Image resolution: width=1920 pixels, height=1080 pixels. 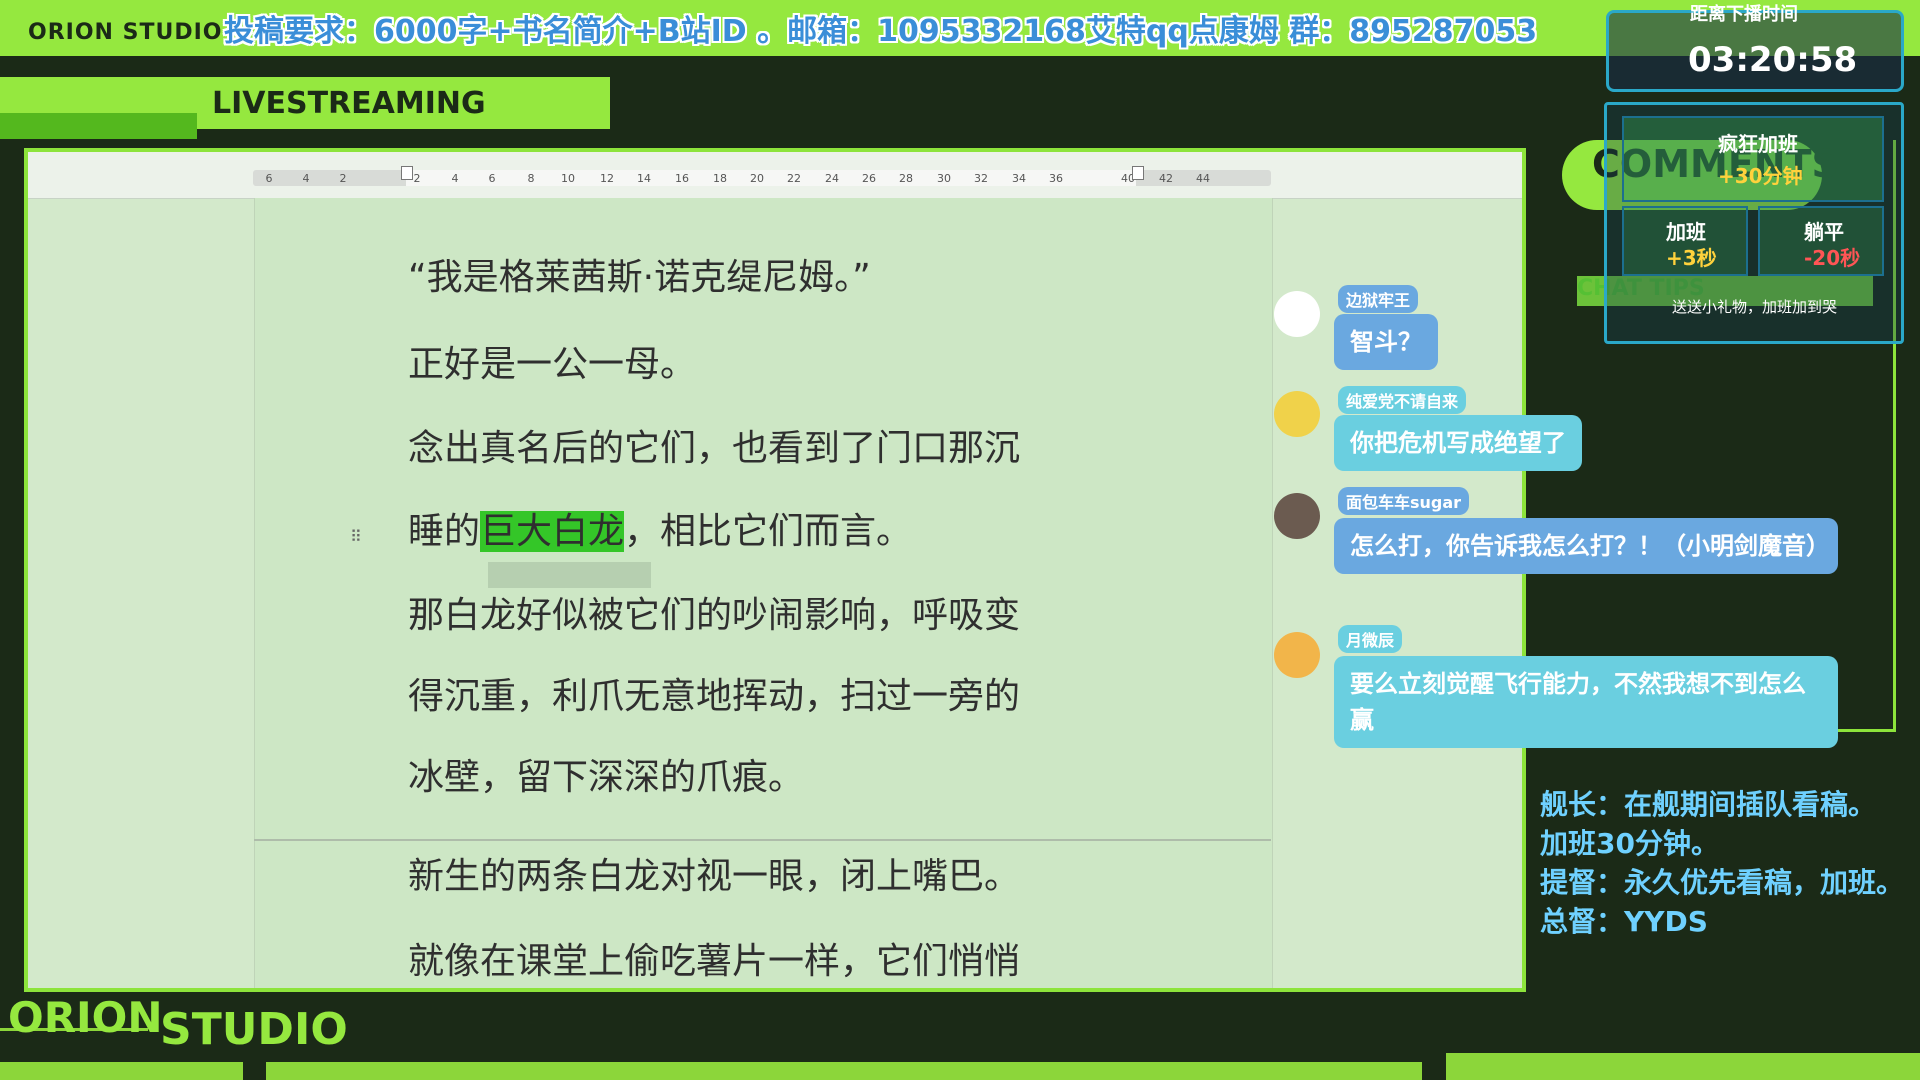 I want to click on ruler-tick-label: 10, so click(x=568, y=178).